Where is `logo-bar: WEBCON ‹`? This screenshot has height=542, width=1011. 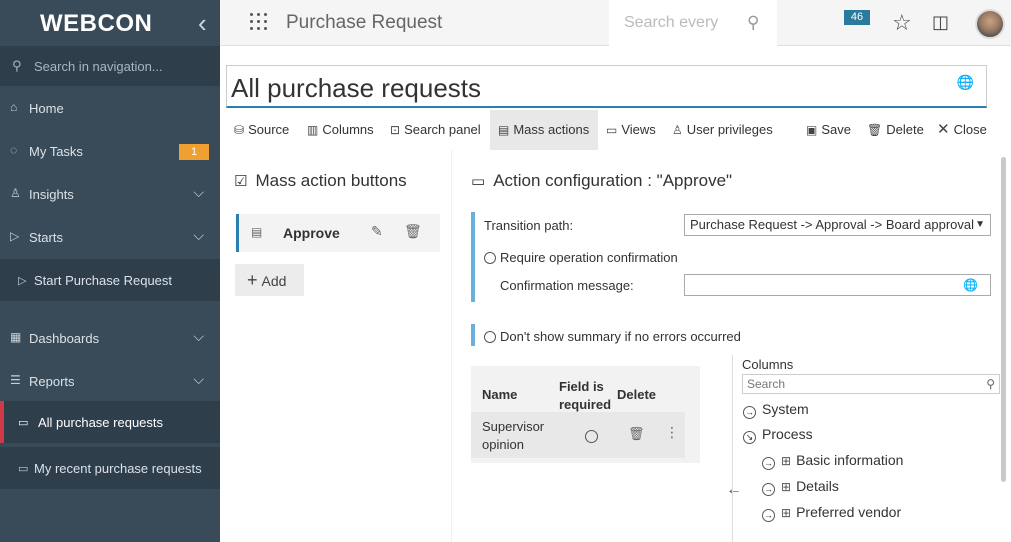 logo-bar: WEBCON ‹ is located at coordinates (110, 23).